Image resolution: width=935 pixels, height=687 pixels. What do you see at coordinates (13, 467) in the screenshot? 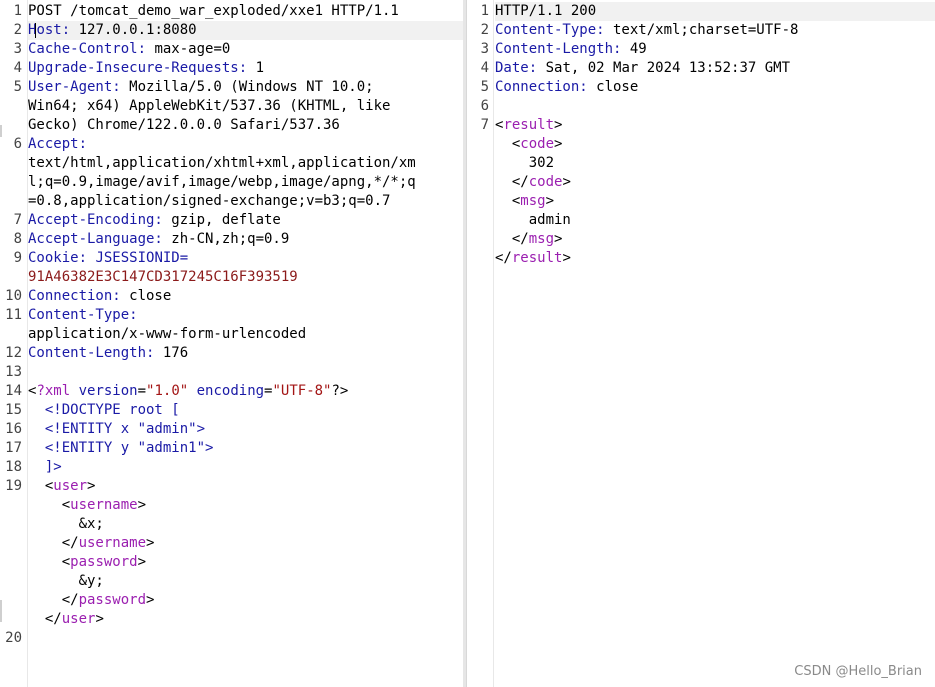
I see `line-number: 18` at bounding box center [13, 467].